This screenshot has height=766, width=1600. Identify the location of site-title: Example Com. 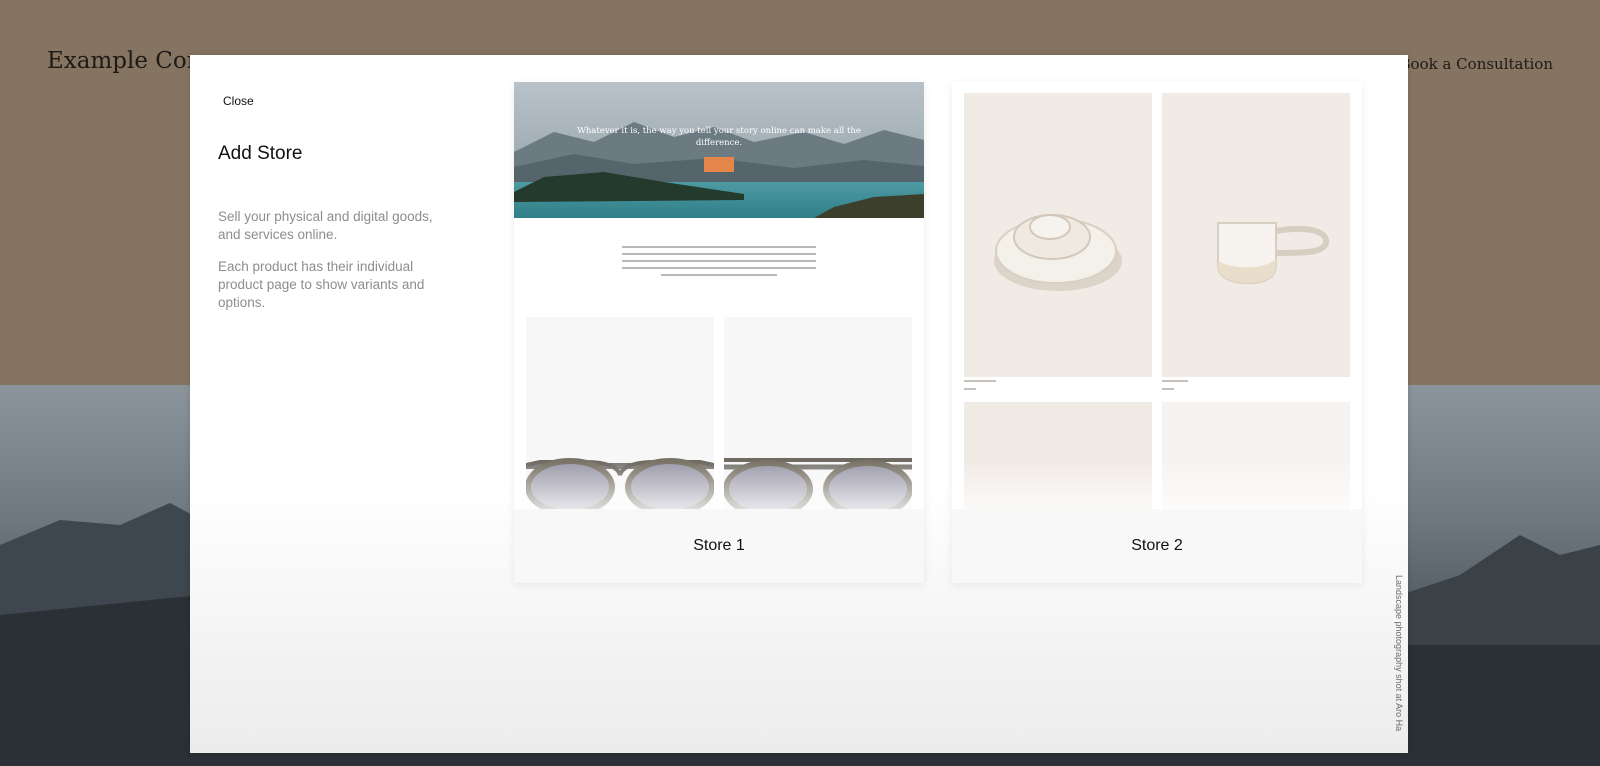
(128, 61).